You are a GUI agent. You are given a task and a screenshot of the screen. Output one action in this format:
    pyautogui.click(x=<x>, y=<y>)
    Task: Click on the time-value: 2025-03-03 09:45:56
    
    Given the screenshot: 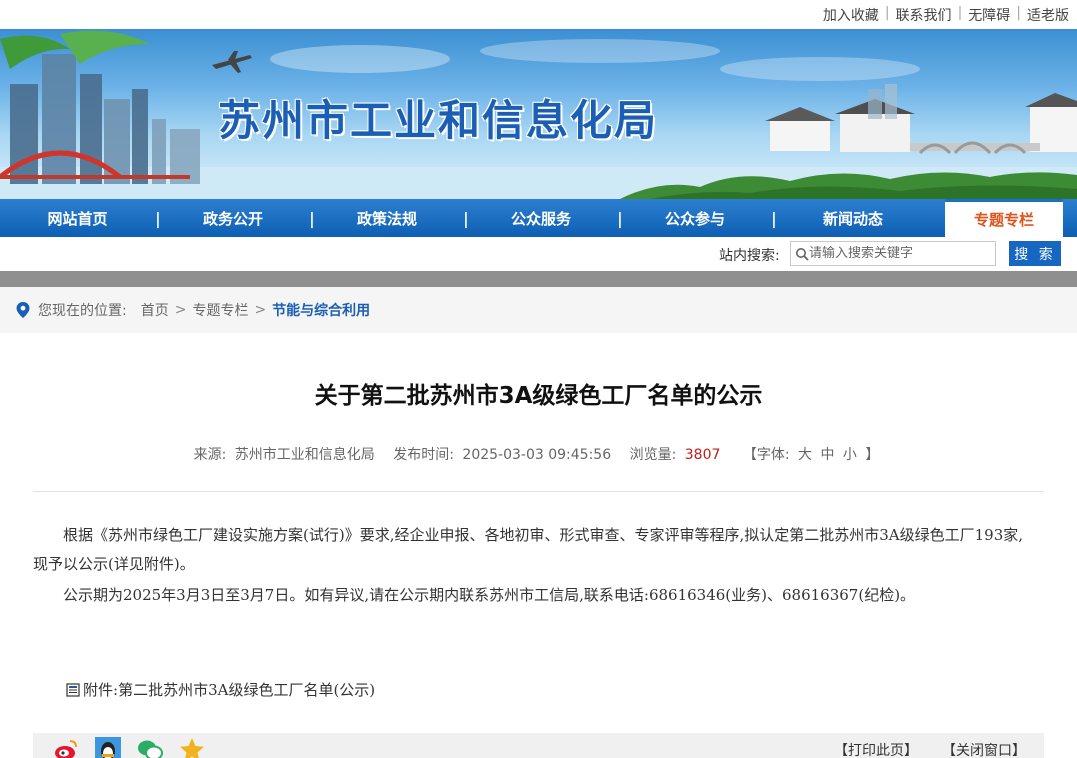 What is the action you would take?
    pyautogui.click(x=537, y=455)
    